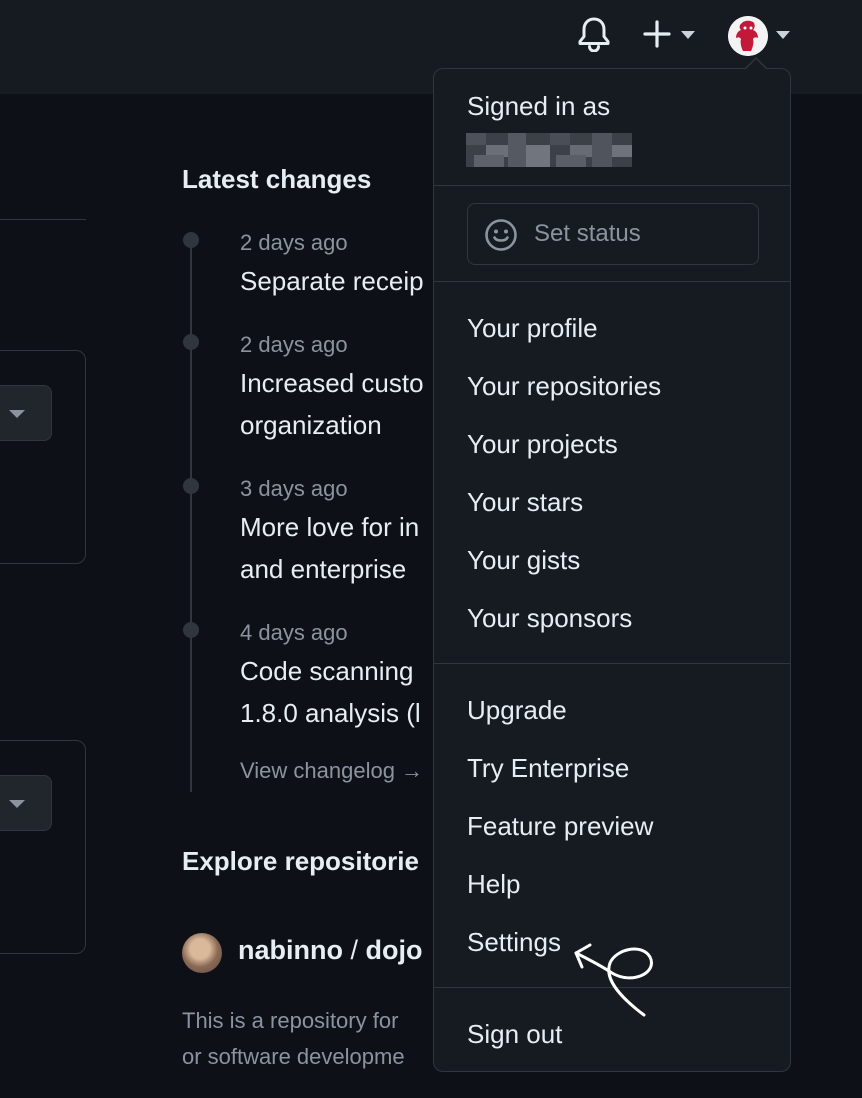 The height and width of the screenshot is (1098, 862). Describe the element at coordinates (294, 488) in the screenshot. I see `change-date: 3 days ago` at that location.